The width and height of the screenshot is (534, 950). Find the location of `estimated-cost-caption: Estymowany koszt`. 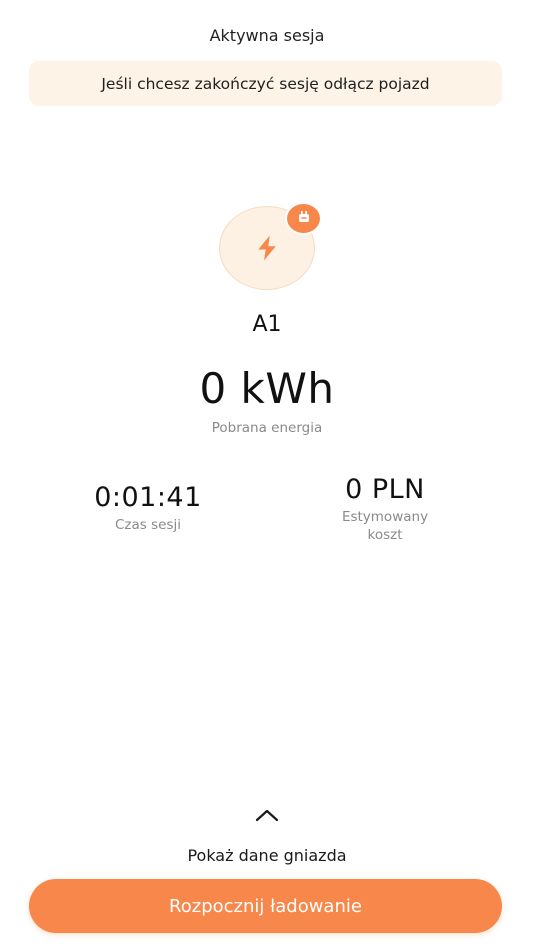

estimated-cost-caption: Estymowany koszt is located at coordinates (385, 526).